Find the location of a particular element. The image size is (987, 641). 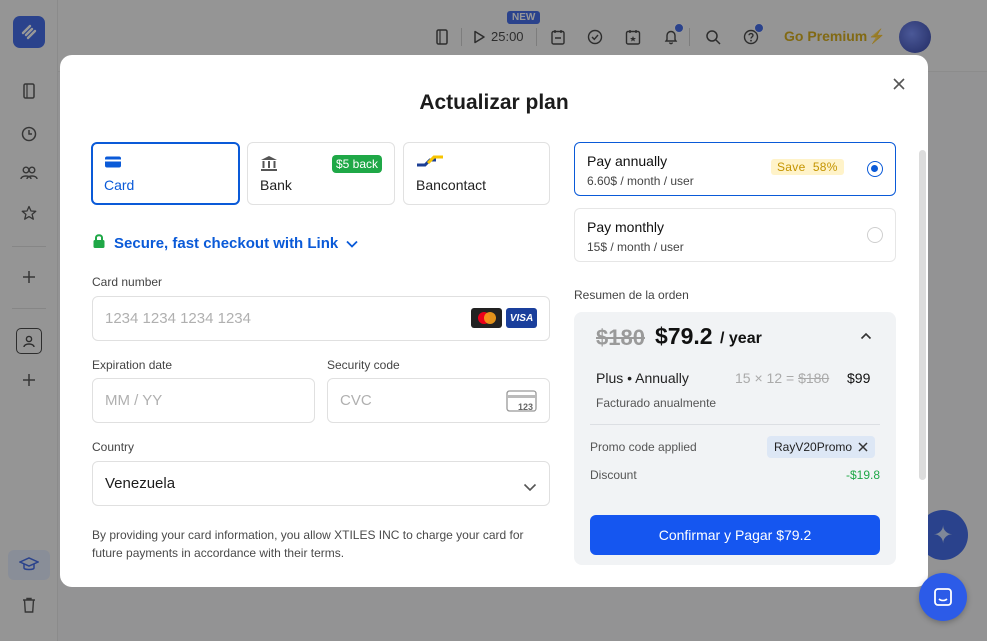

bank-icon is located at coordinates (269, 166).